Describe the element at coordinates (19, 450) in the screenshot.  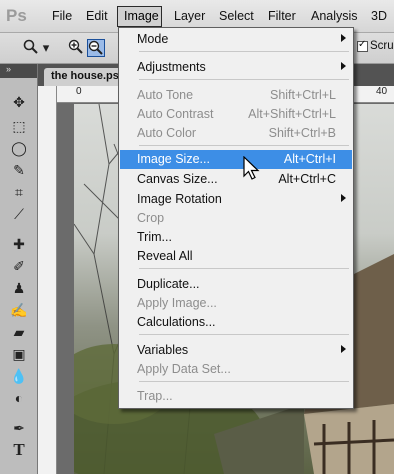
I see `type-icon: T` at that location.